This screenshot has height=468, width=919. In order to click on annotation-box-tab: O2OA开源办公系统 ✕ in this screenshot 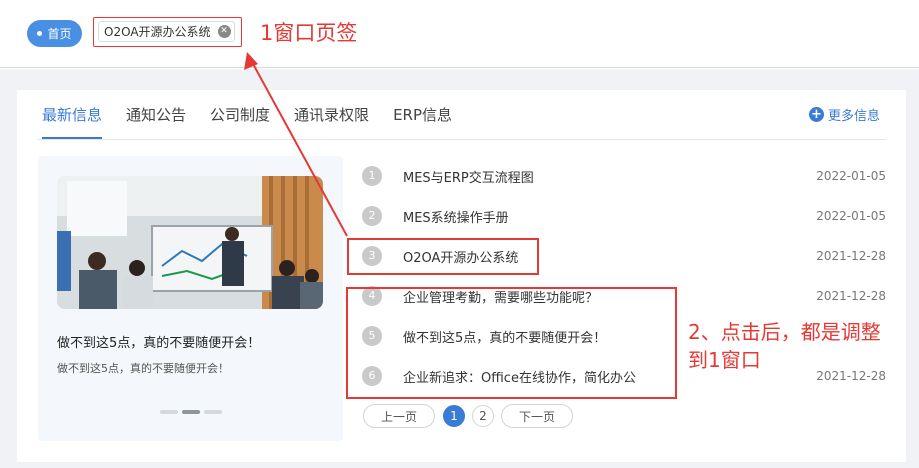, I will do `click(167, 32)`.